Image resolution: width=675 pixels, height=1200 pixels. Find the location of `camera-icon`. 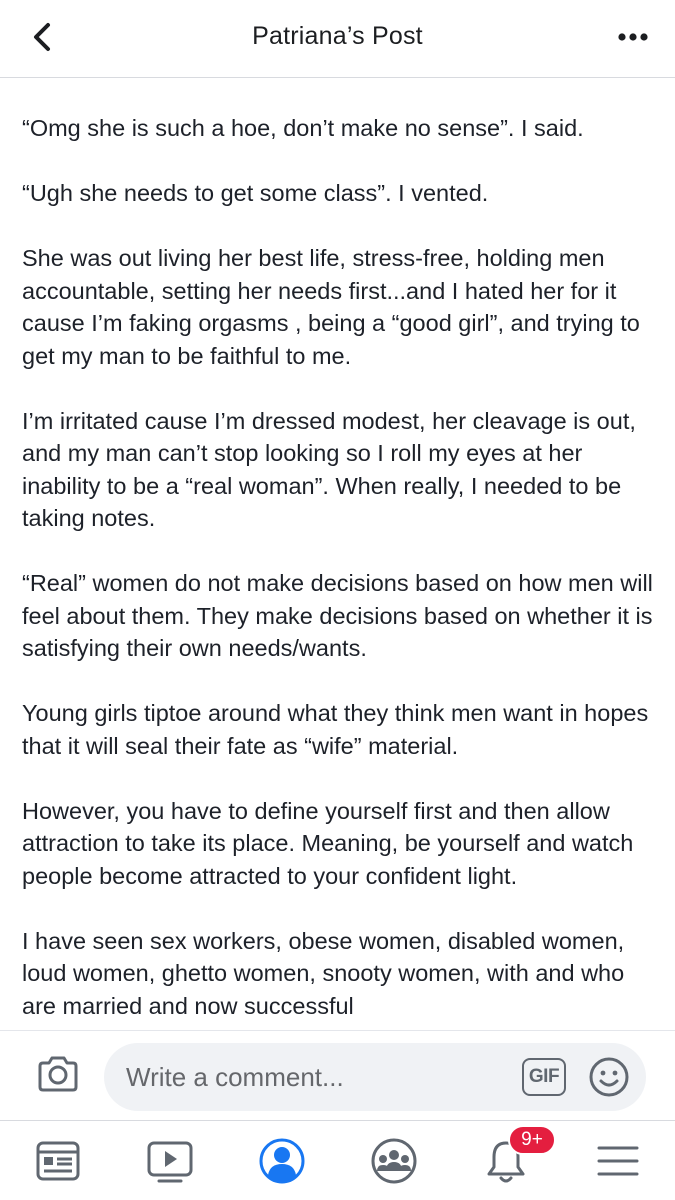

camera-icon is located at coordinates (58, 1074).